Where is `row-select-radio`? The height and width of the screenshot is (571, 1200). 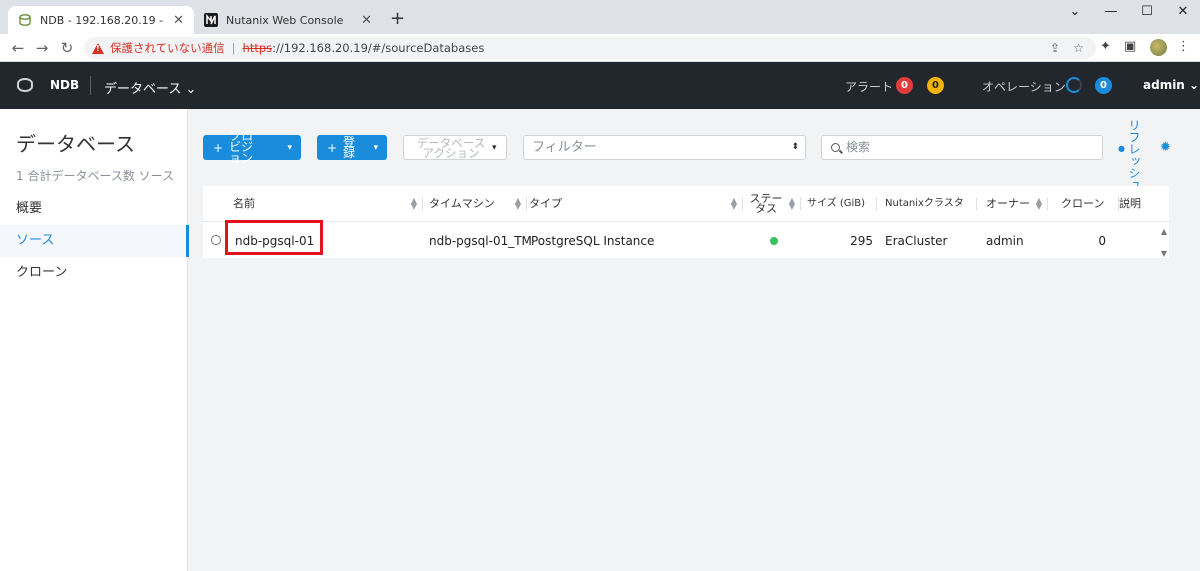
row-select-radio is located at coordinates (216, 240).